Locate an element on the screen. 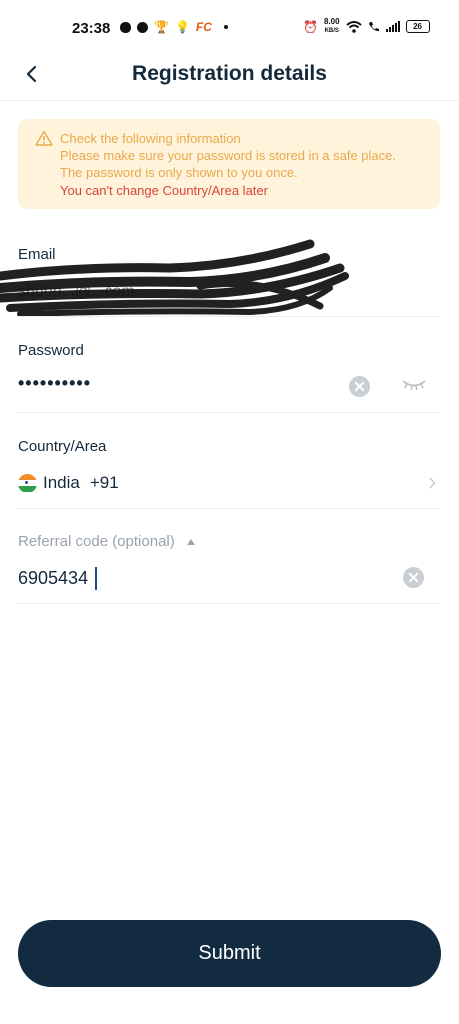 The image size is (459, 1024). password-input: •••••••••• is located at coordinates (54, 383).